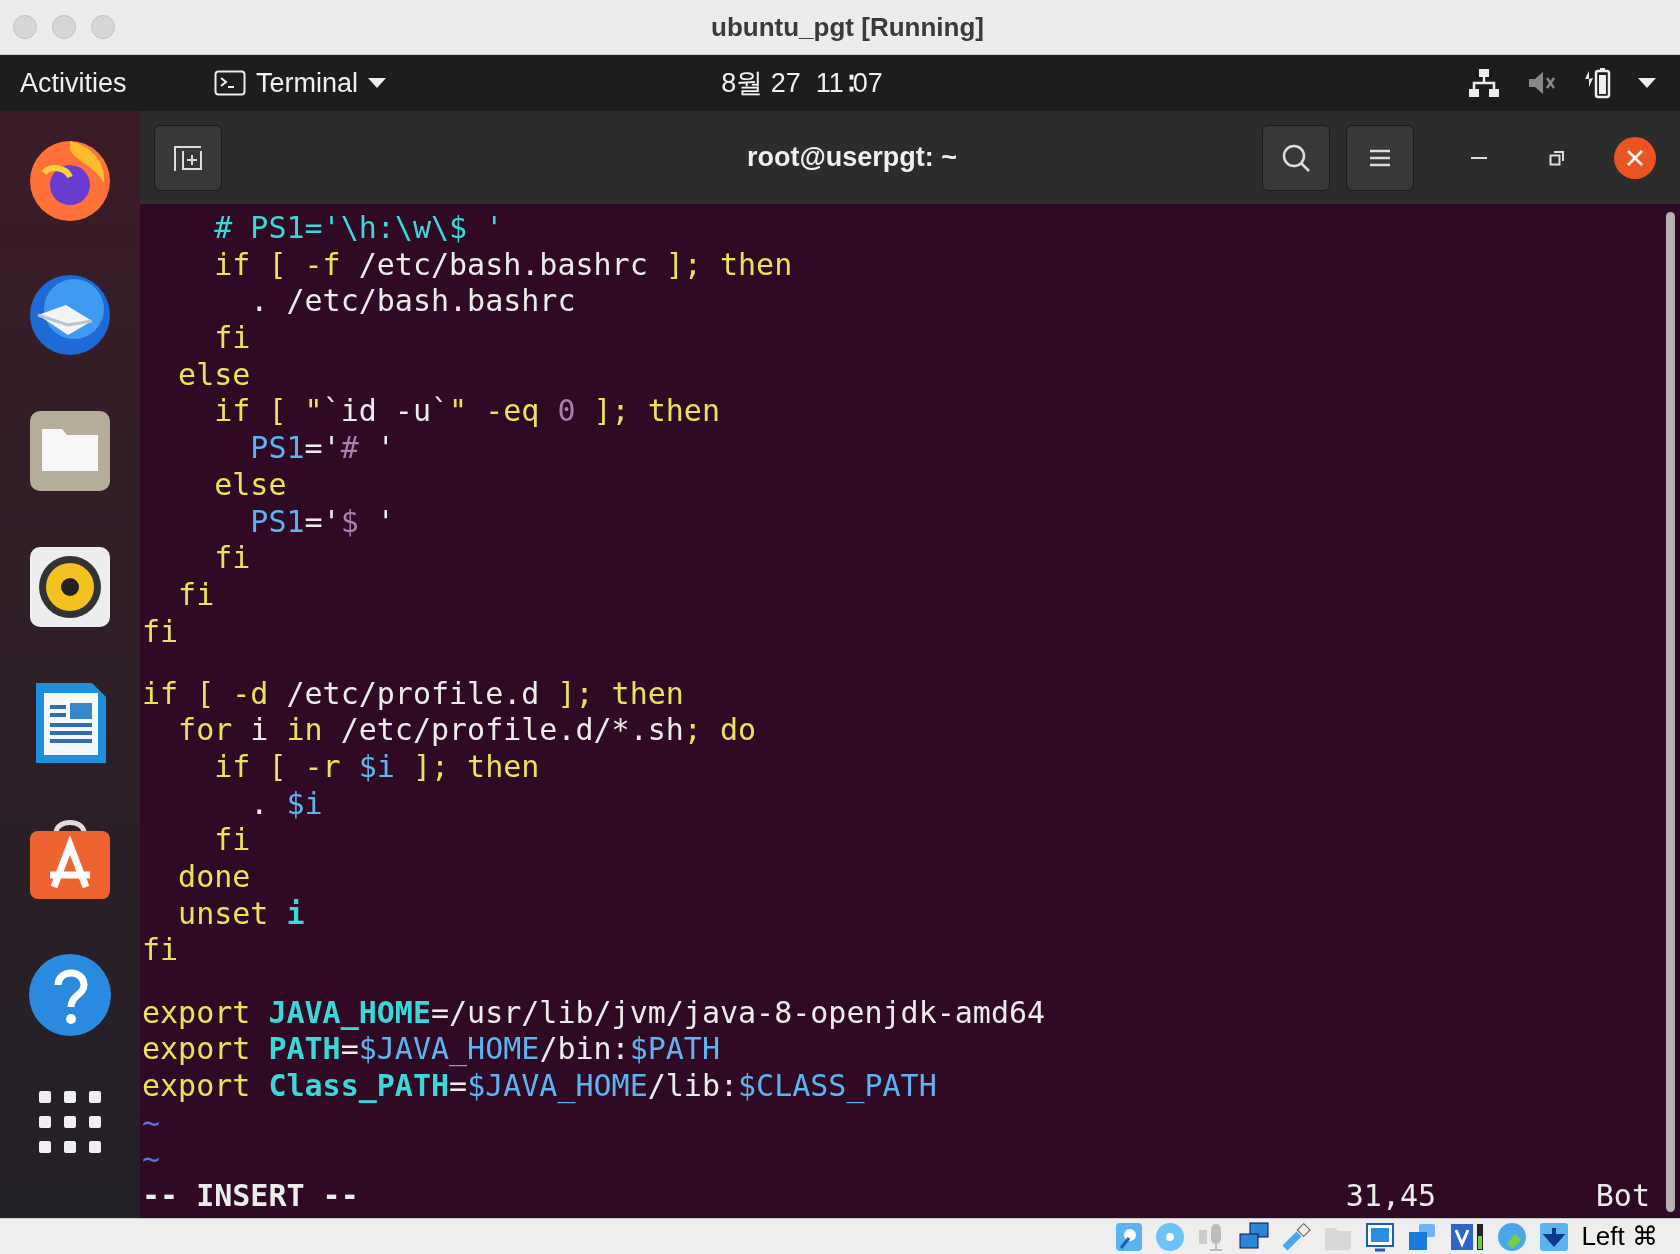  I want to click on code-line: if [ "`id -u`" -eq 0 ]; then, so click(466, 411).